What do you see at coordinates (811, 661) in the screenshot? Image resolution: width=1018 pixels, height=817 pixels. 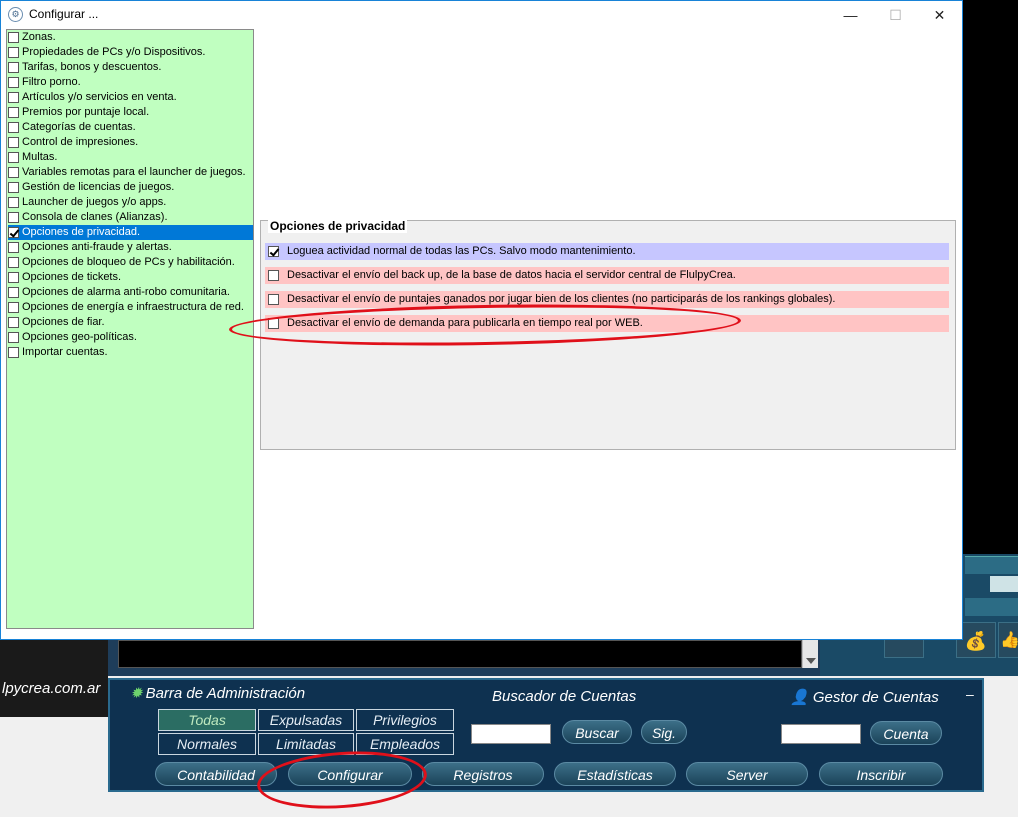 I see `scroll-down-icon` at bounding box center [811, 661].